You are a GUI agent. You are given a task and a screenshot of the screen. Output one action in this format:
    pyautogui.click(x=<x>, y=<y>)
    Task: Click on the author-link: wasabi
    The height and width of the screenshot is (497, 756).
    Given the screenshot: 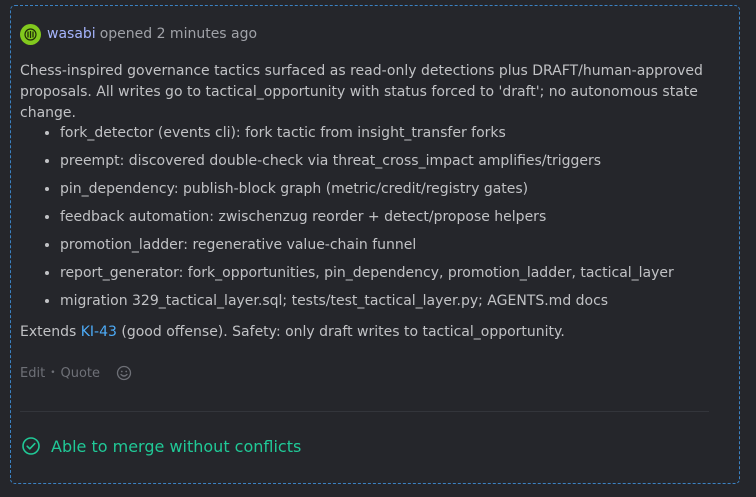 What is the action you would take?
    pyautogui.click(x=71, y=34)
    